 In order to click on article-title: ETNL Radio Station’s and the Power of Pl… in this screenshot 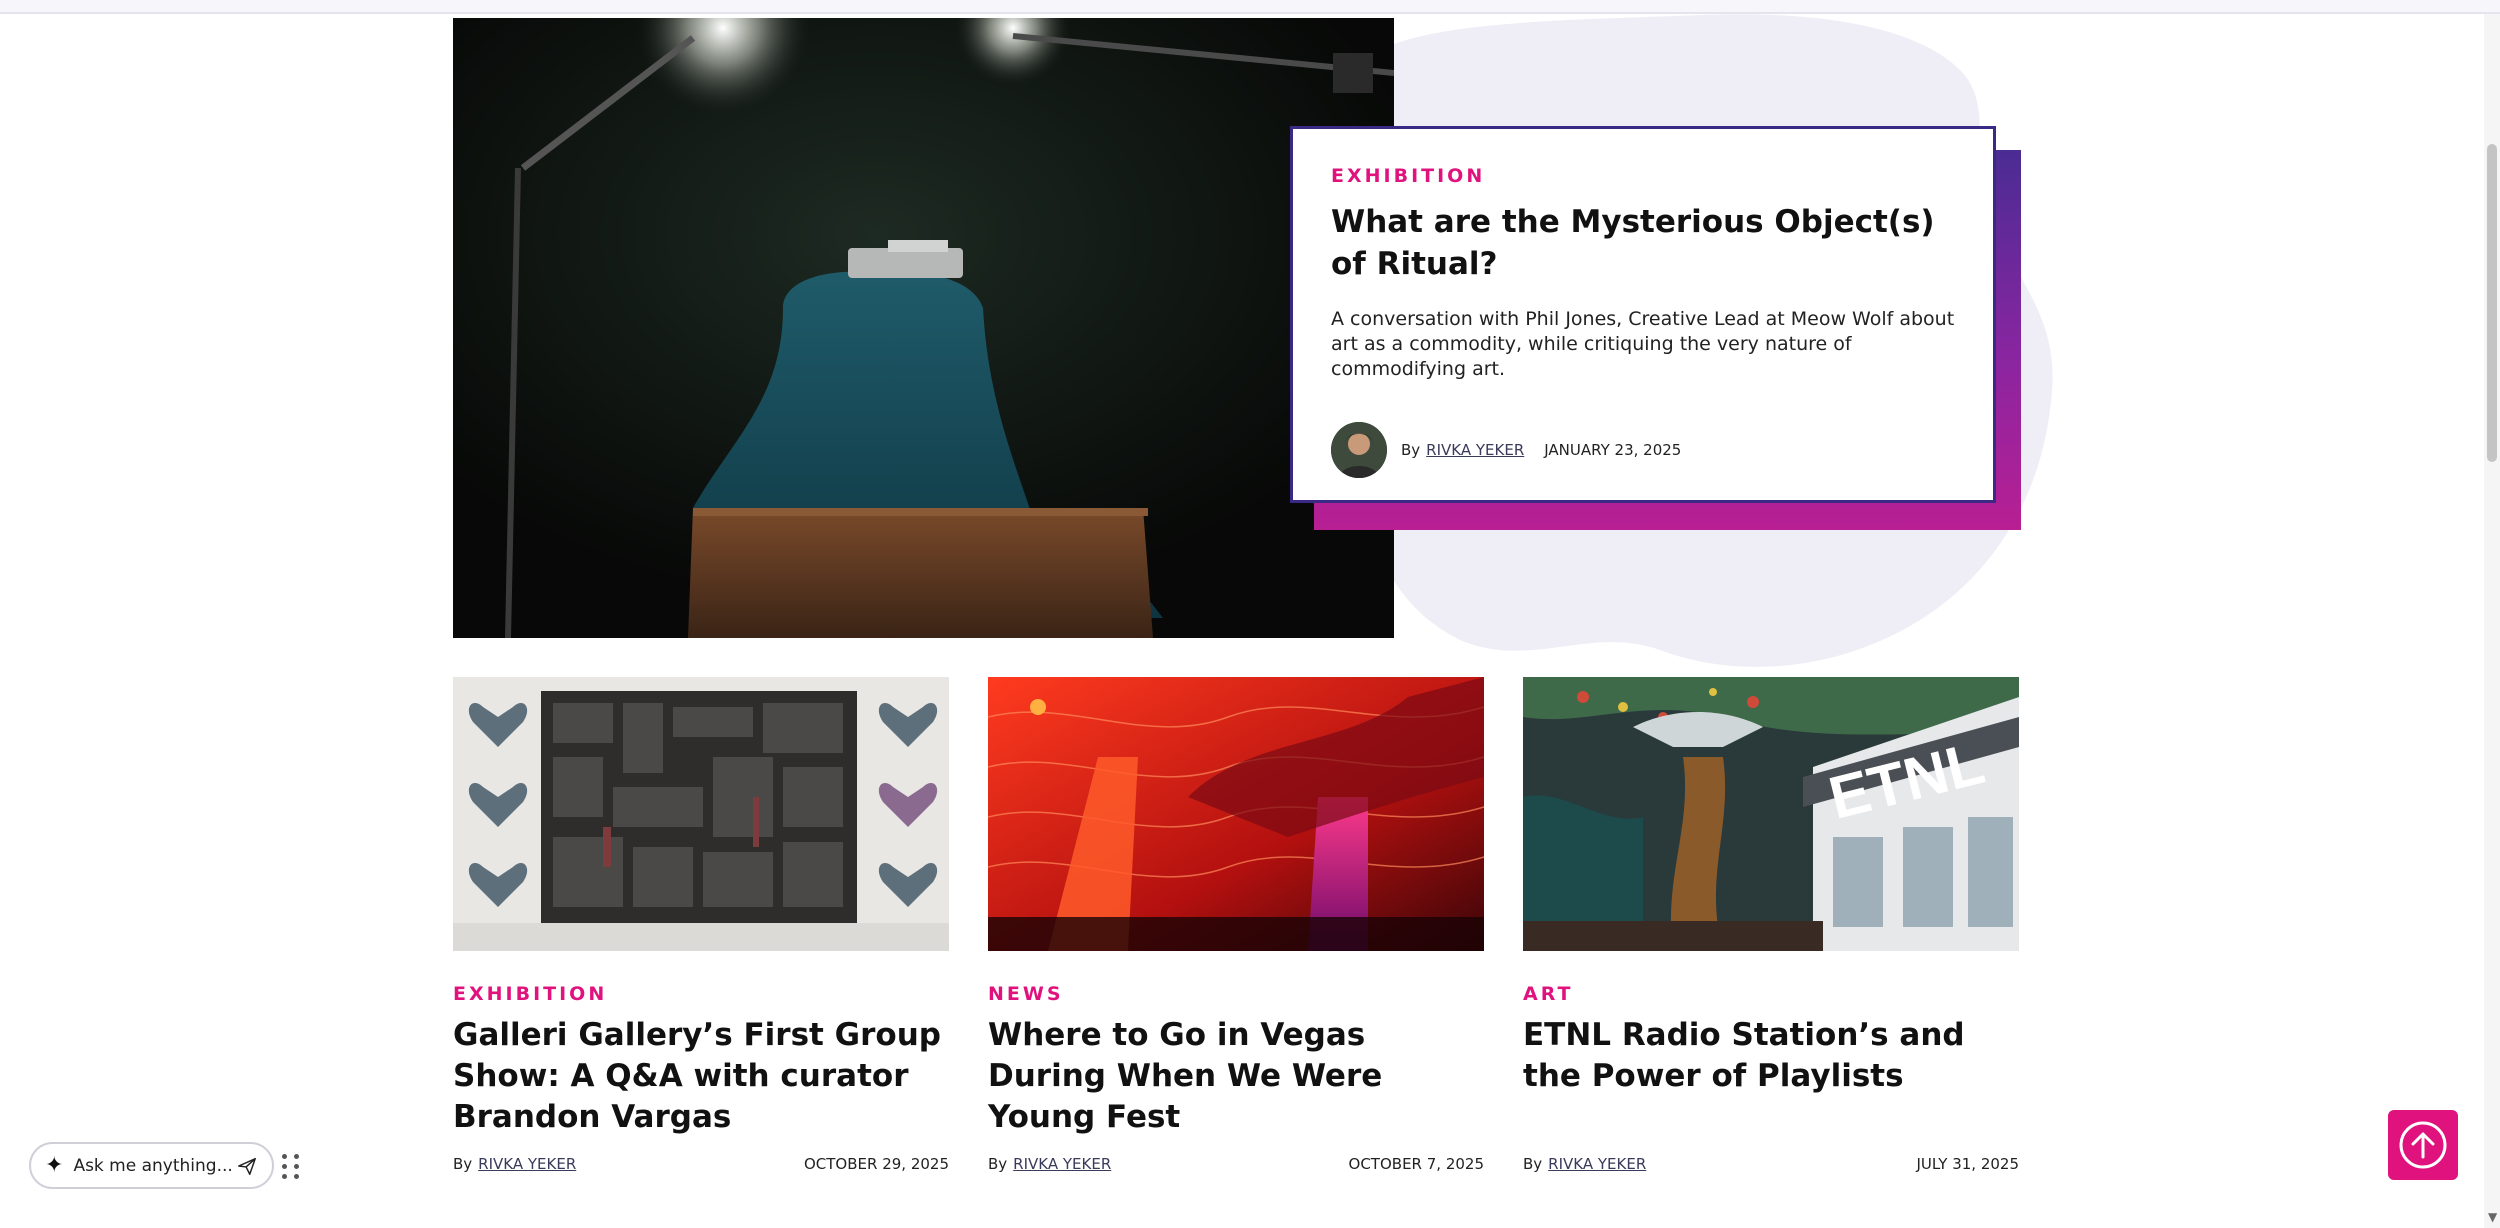, I will do `click(1771, 1056)`.